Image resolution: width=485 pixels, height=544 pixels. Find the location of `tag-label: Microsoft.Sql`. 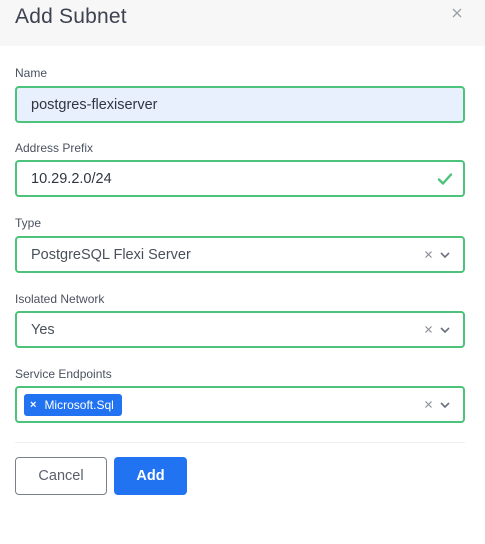

tag-label: Microsoft.Sql is located at coordinates (79, 404).